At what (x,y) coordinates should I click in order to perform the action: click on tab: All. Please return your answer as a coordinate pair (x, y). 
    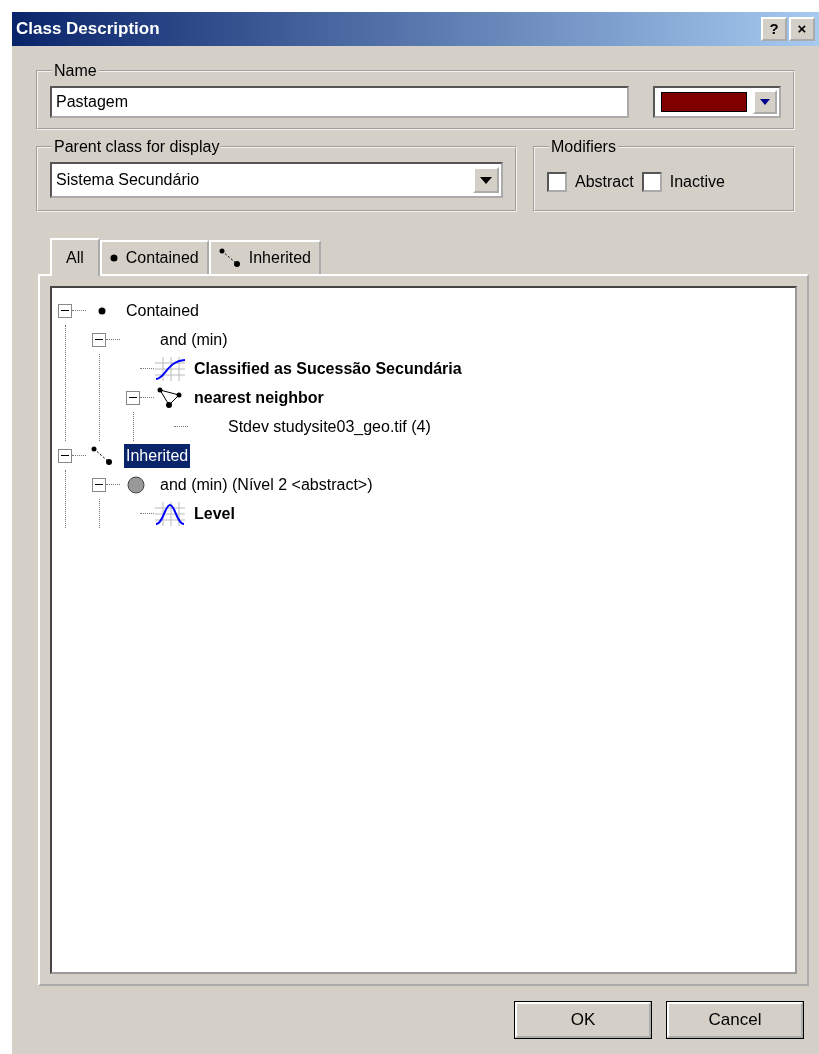
    Looking at the image, I should click on (75, 257).